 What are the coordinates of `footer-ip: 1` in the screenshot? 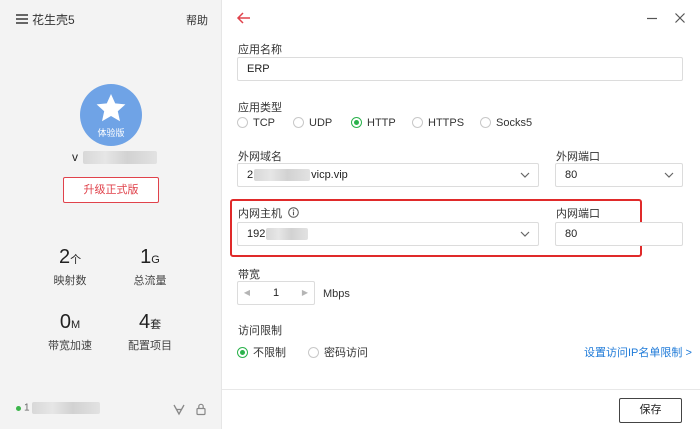 It's located at (62, 408).